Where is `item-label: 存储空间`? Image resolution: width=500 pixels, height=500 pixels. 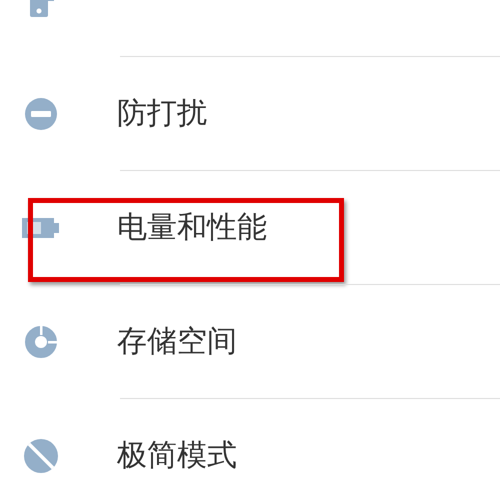
item-label: 存储空间 is located at coordinates (177, 342).